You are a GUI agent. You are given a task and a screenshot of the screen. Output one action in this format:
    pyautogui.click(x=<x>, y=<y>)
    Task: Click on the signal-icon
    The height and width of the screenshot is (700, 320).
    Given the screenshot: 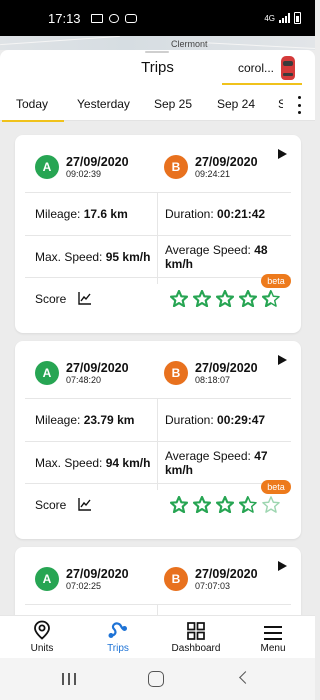 What is the action you would take?
    pyautogui.click(x=284, y=18)
    